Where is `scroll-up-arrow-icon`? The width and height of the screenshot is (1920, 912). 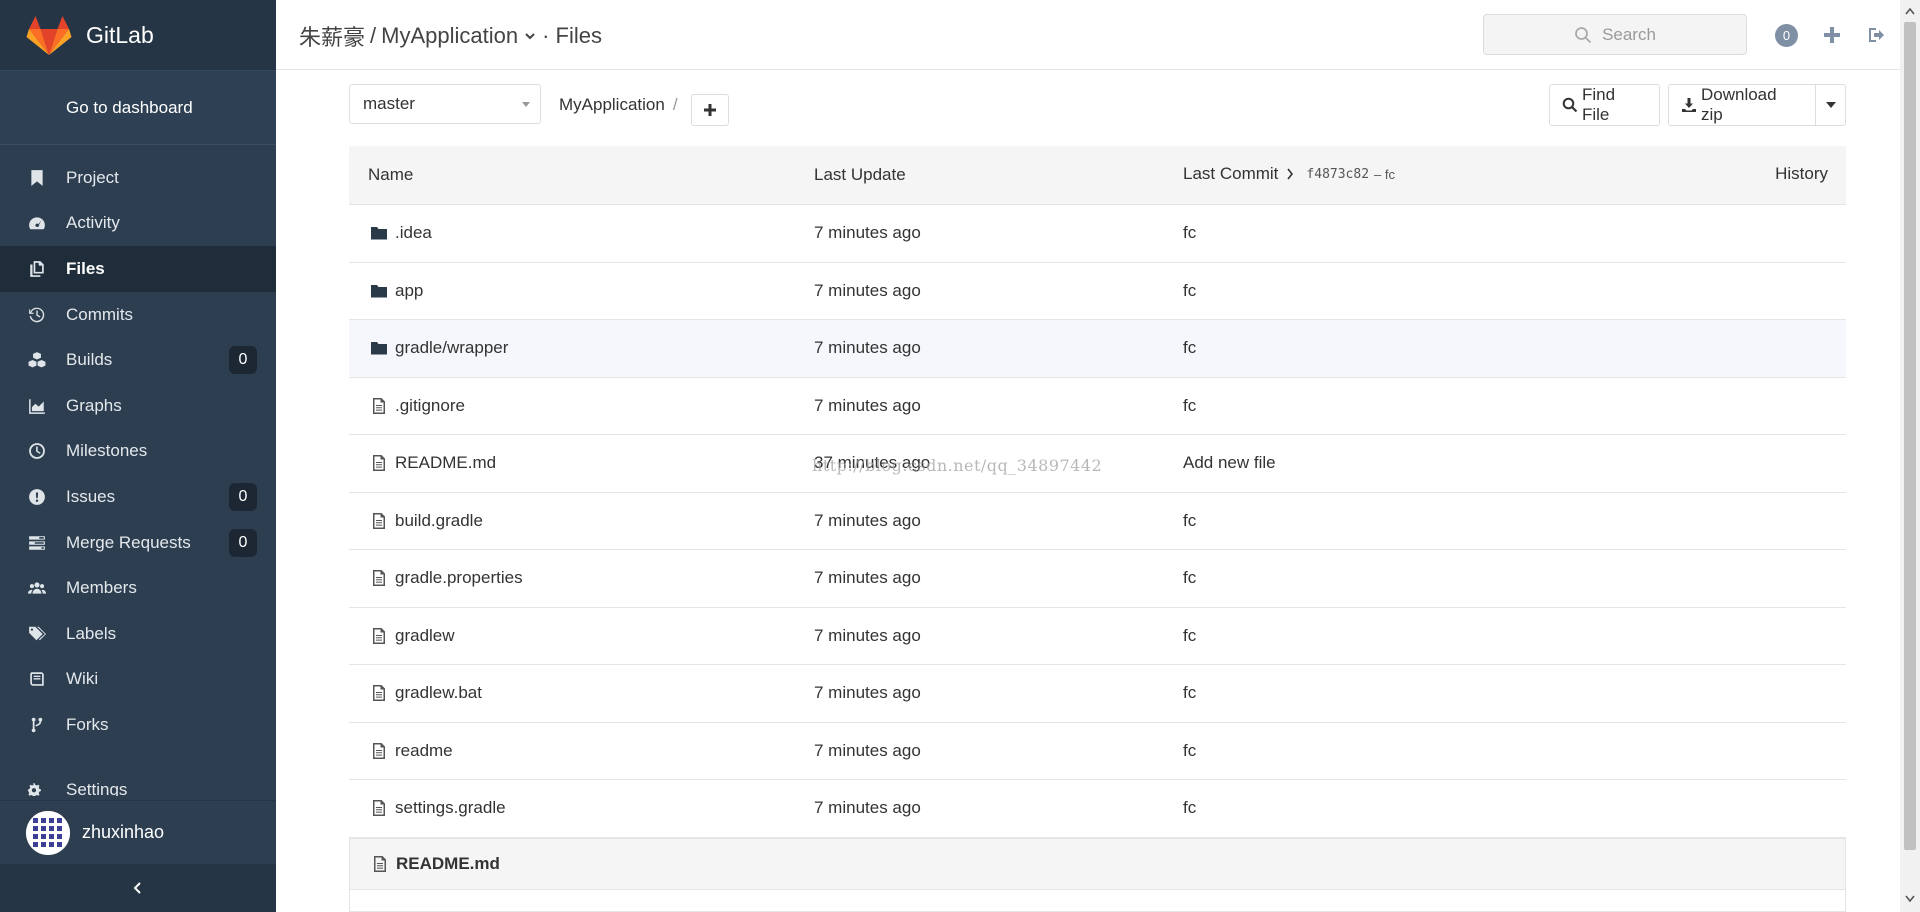
scroll-up-arrow-icon is located at coordinates (1910, 11).